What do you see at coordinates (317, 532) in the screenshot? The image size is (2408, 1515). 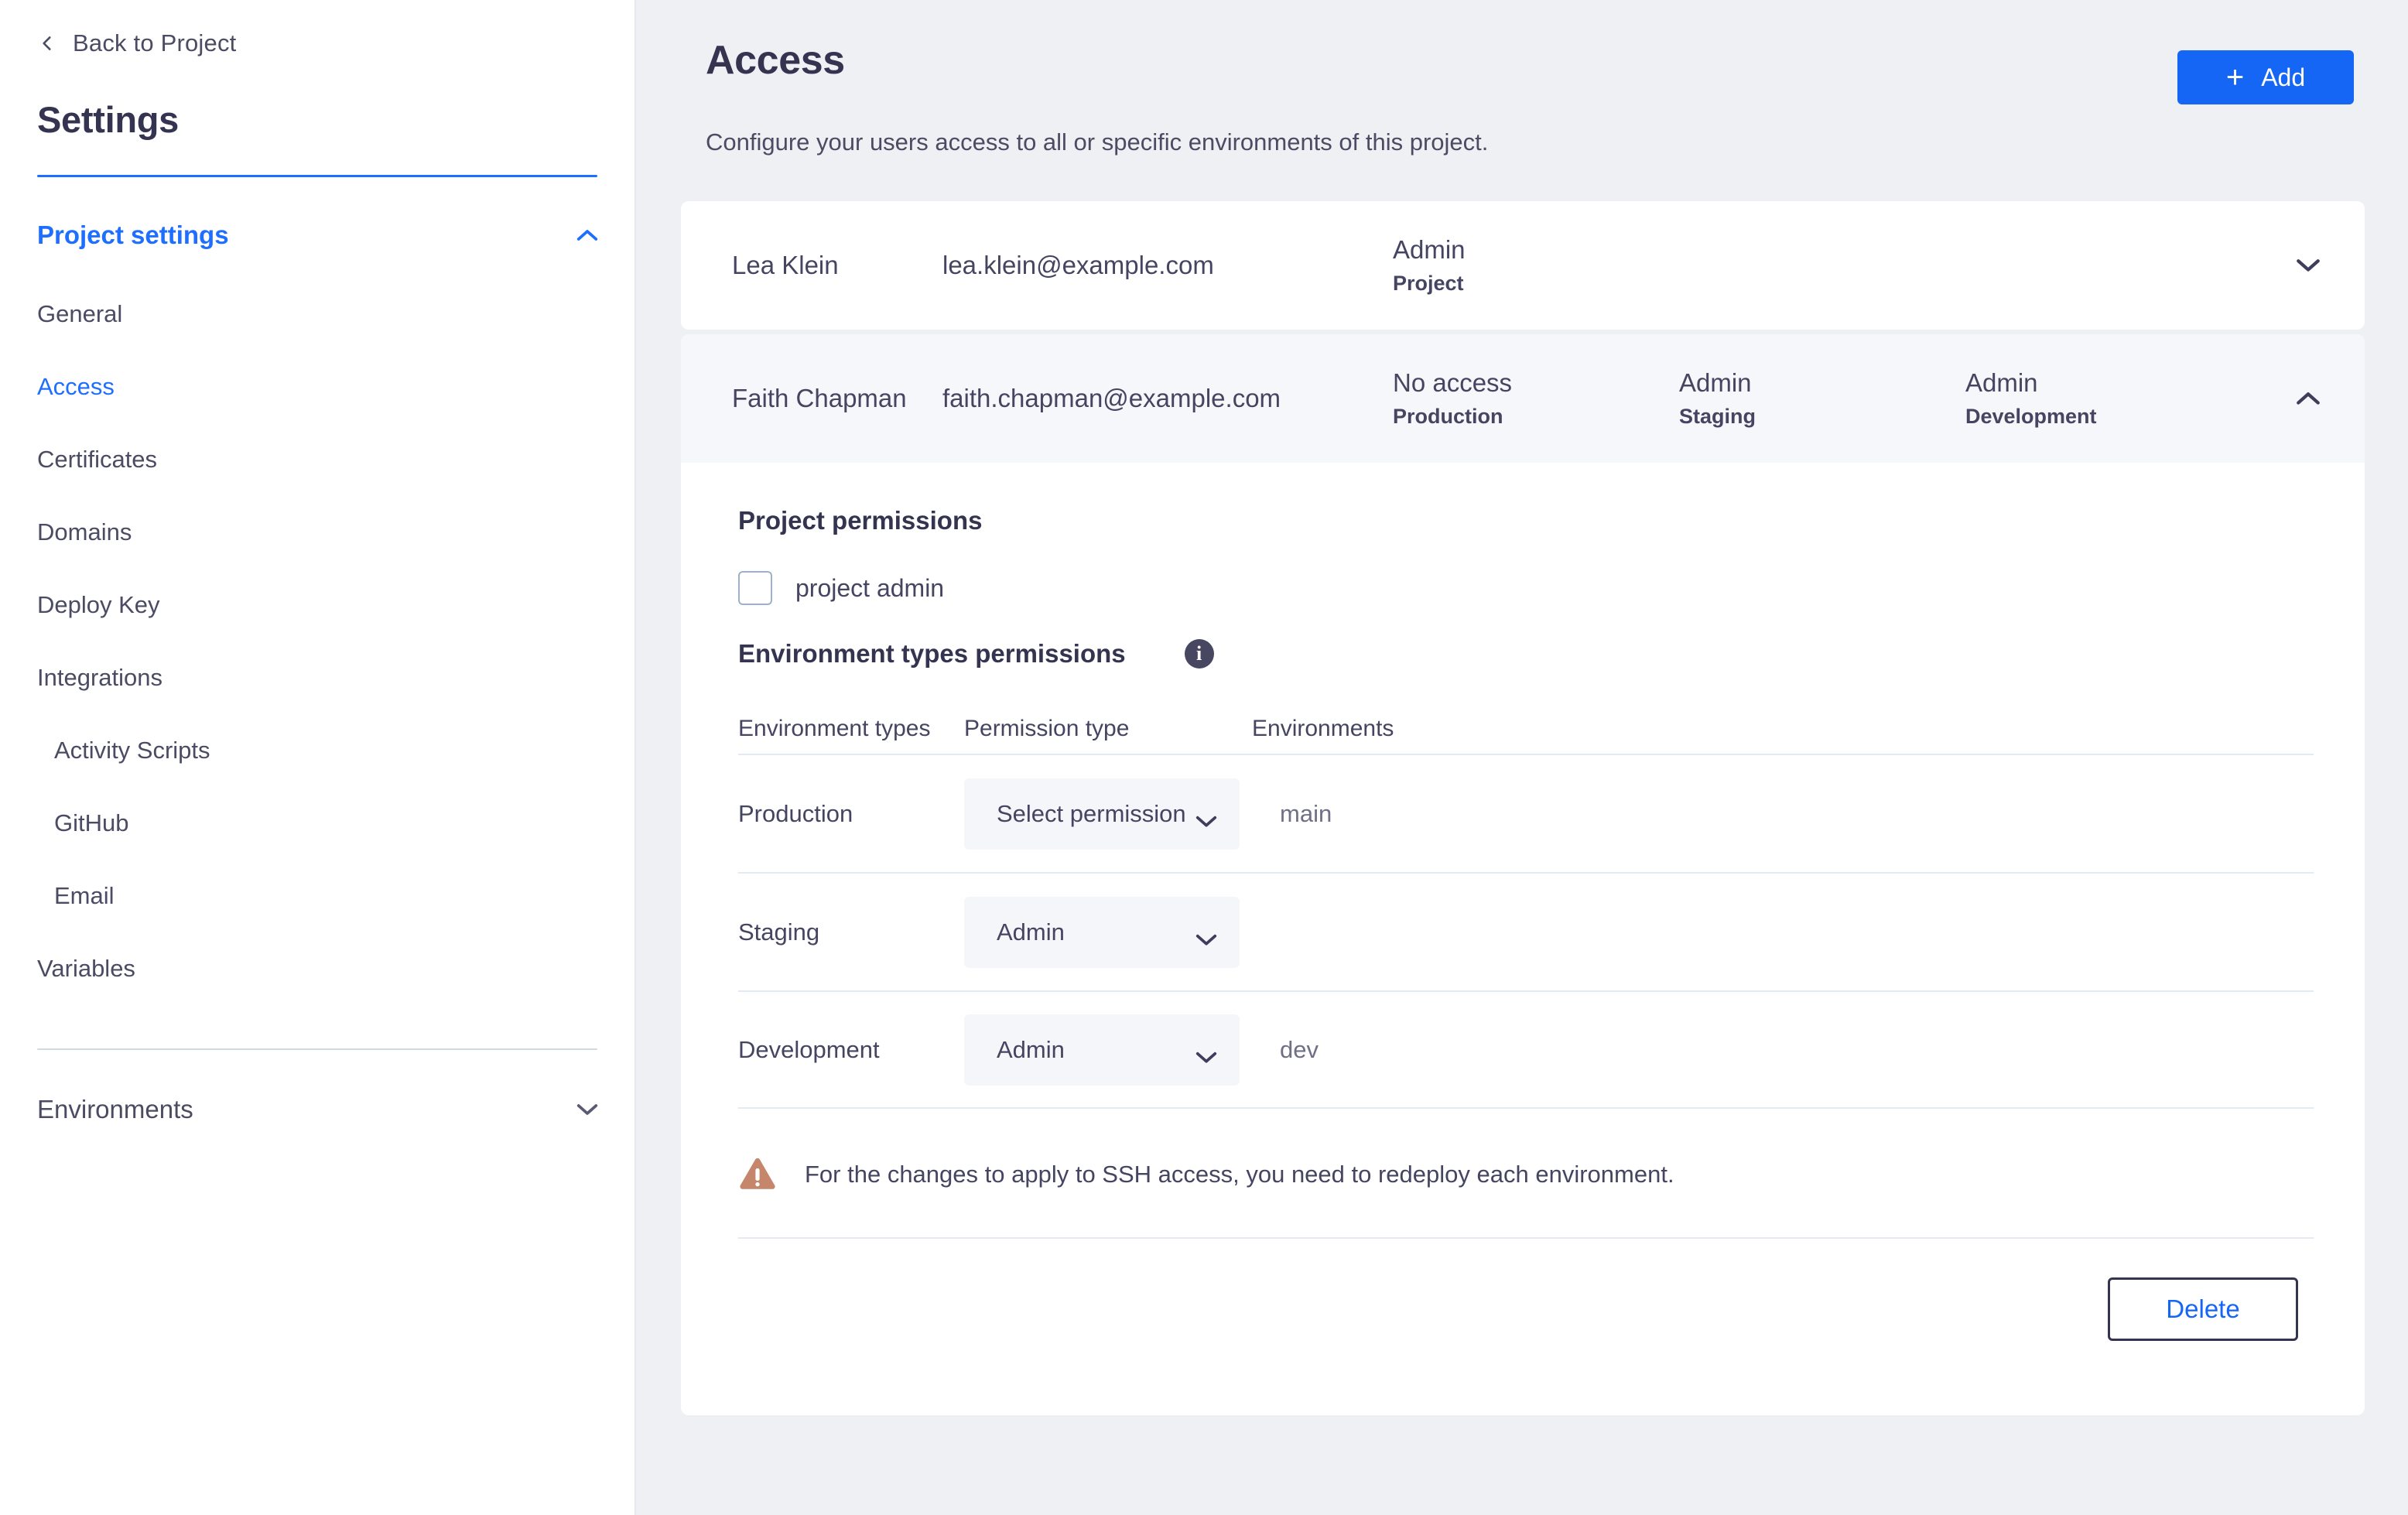 I see `sidebar-item-domains: Domains` at bounding box center [317, 532].